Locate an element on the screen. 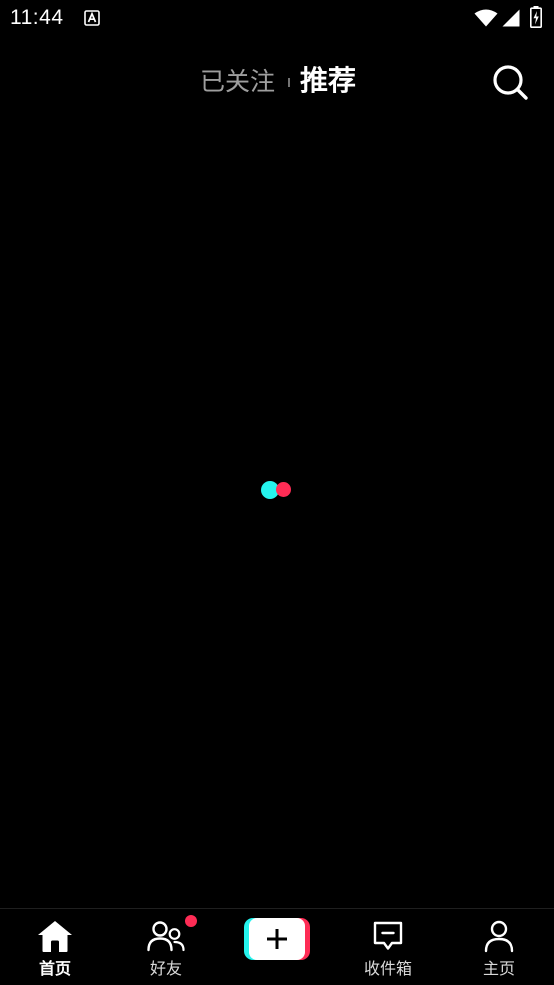 The height and width of the screenshot is (985, 554). nav-label-inbox: 收件箱 is located at coordinates (387, 968).